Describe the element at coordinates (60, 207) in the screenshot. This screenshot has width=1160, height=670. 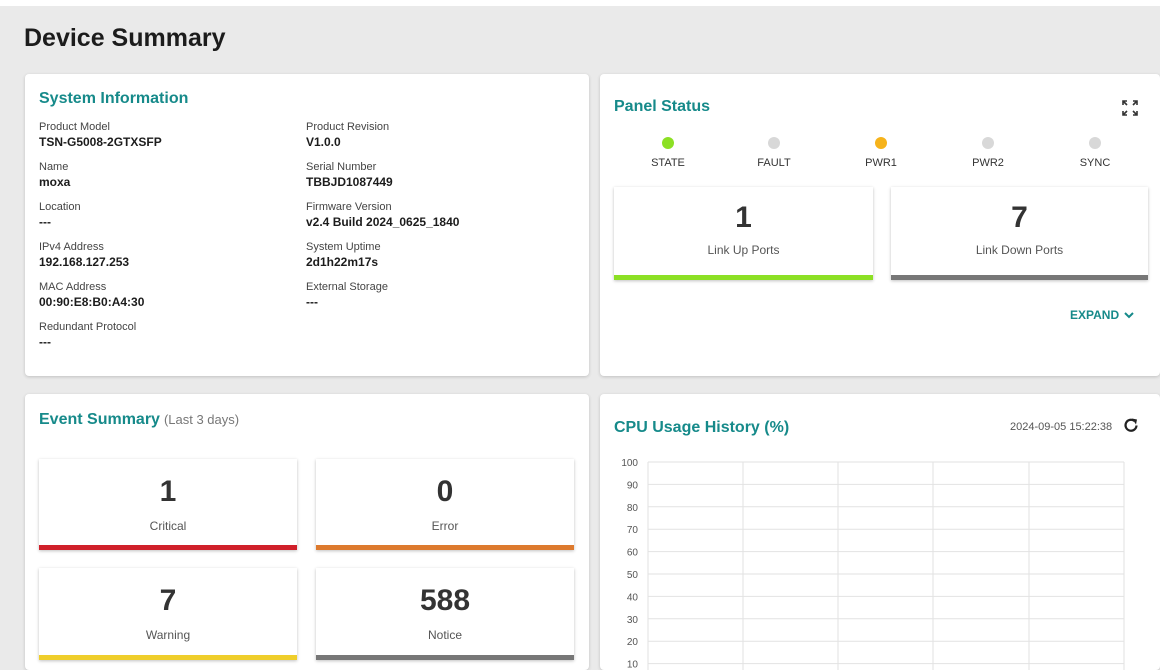
I see `info-label: Location` at that location.